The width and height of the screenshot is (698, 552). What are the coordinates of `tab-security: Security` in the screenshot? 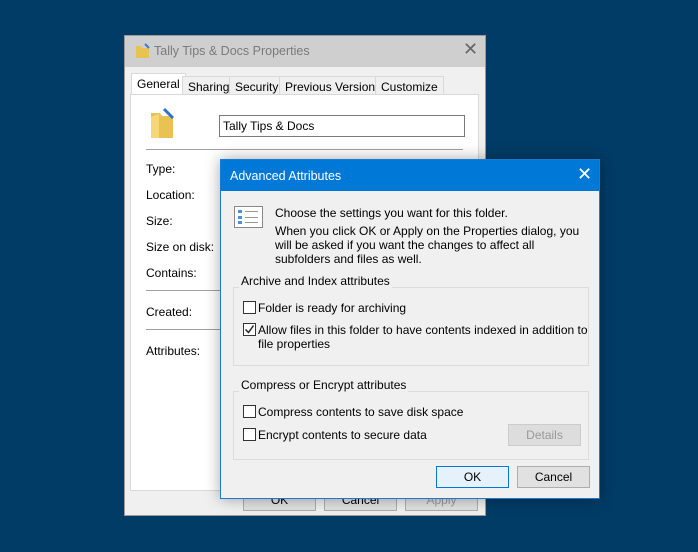 It's located at (257, 85).